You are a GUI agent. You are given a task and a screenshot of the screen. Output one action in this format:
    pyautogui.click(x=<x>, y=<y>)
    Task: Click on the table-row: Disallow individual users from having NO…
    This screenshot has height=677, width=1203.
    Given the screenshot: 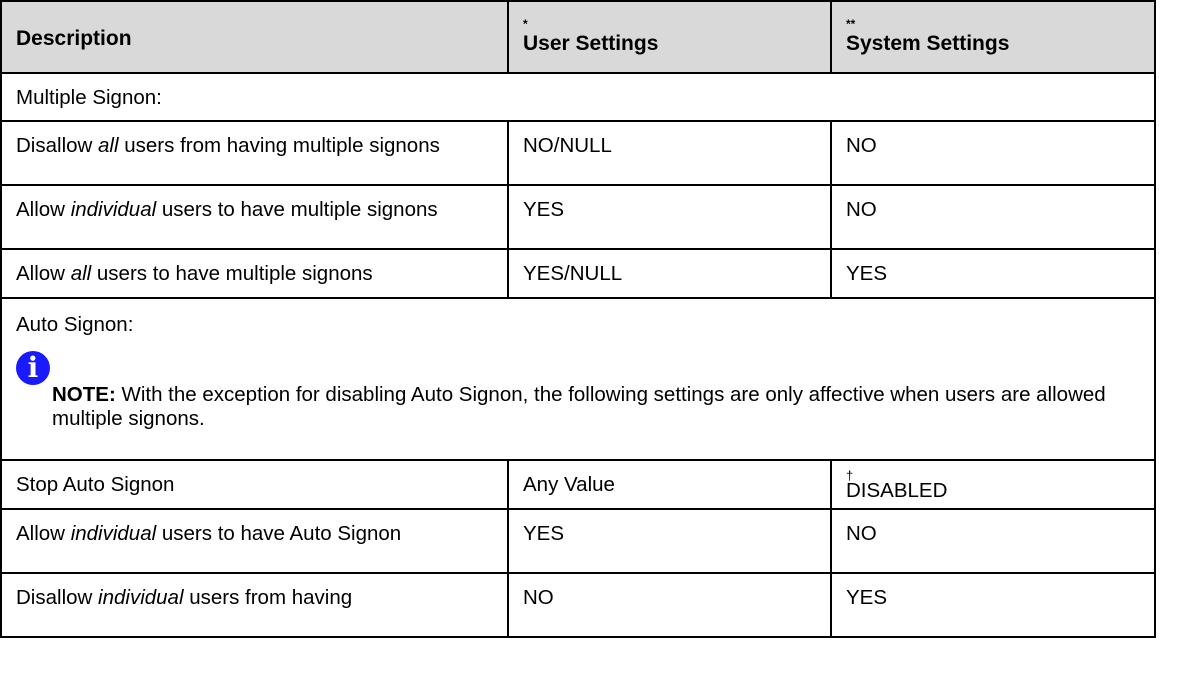 What is the action you would take?
    pyautogui.click(x=578, y=605)
    